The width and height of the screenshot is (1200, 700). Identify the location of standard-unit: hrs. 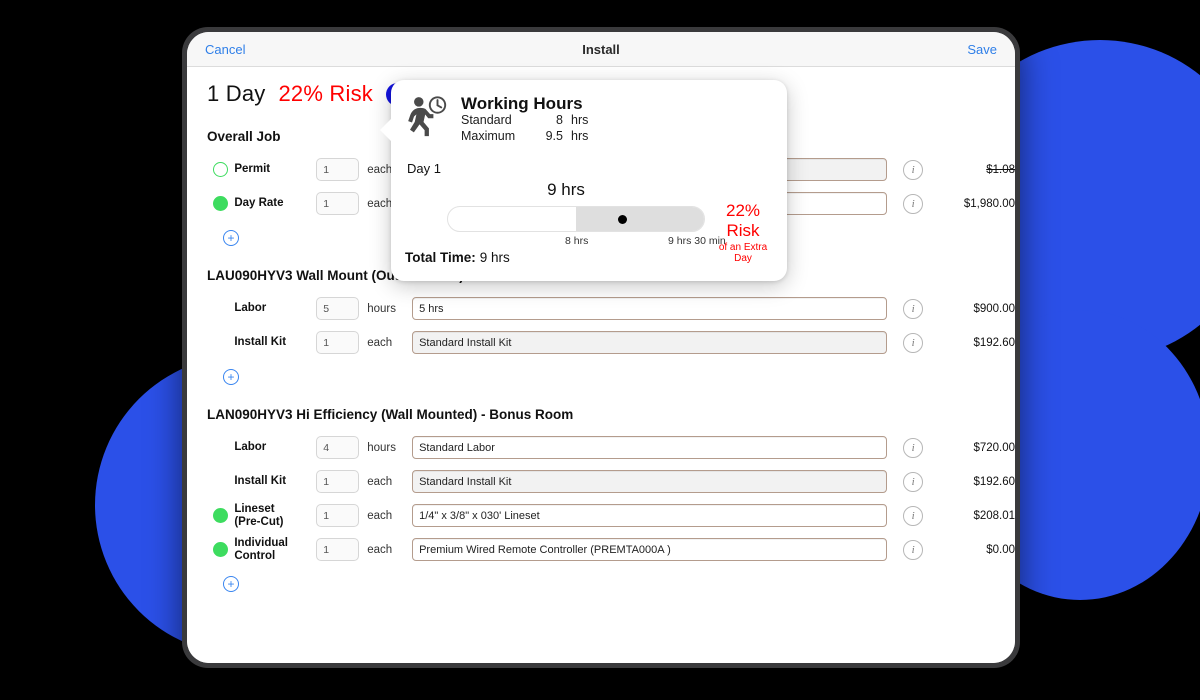
(580, 120).